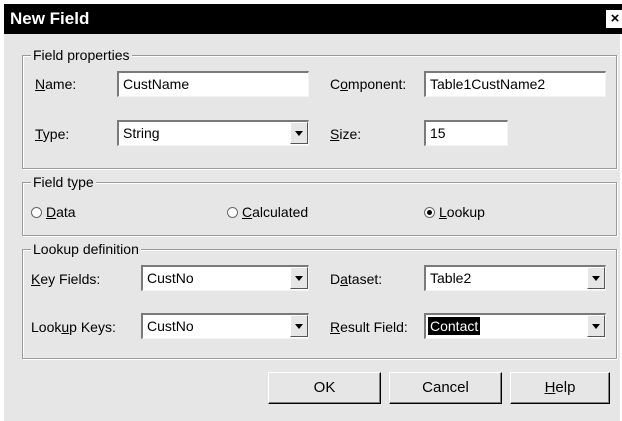  I want to click on lookup-radio: Lookup, so click(454, 212).